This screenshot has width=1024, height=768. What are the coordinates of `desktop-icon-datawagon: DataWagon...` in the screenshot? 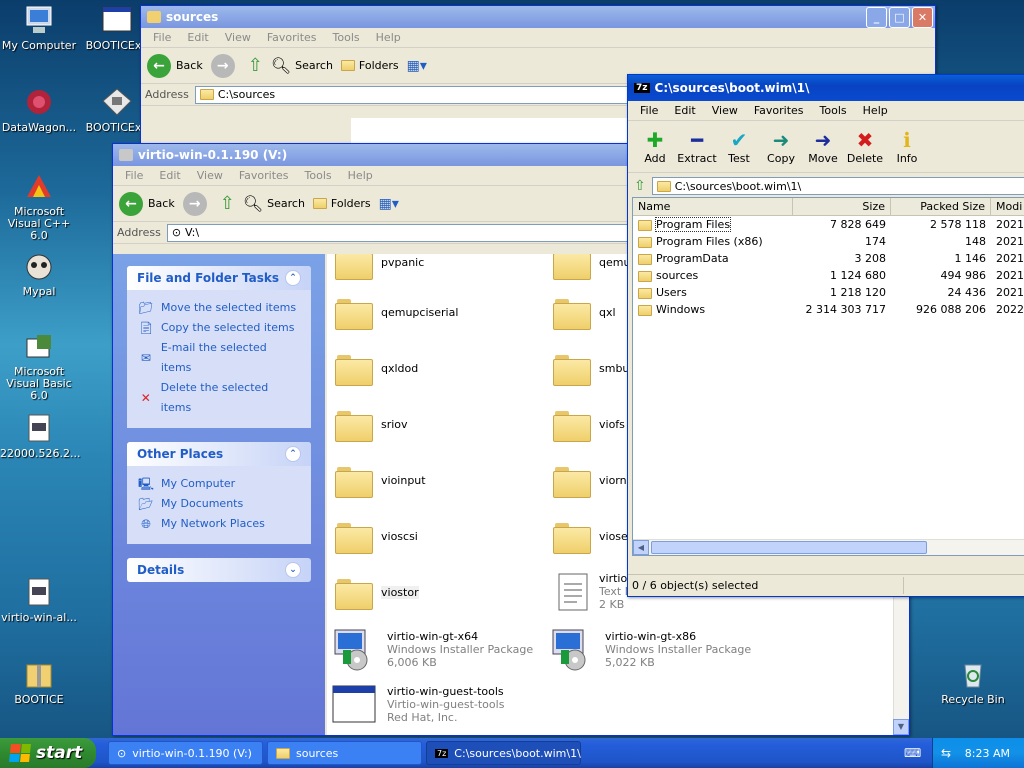 It's located at (39, 110).